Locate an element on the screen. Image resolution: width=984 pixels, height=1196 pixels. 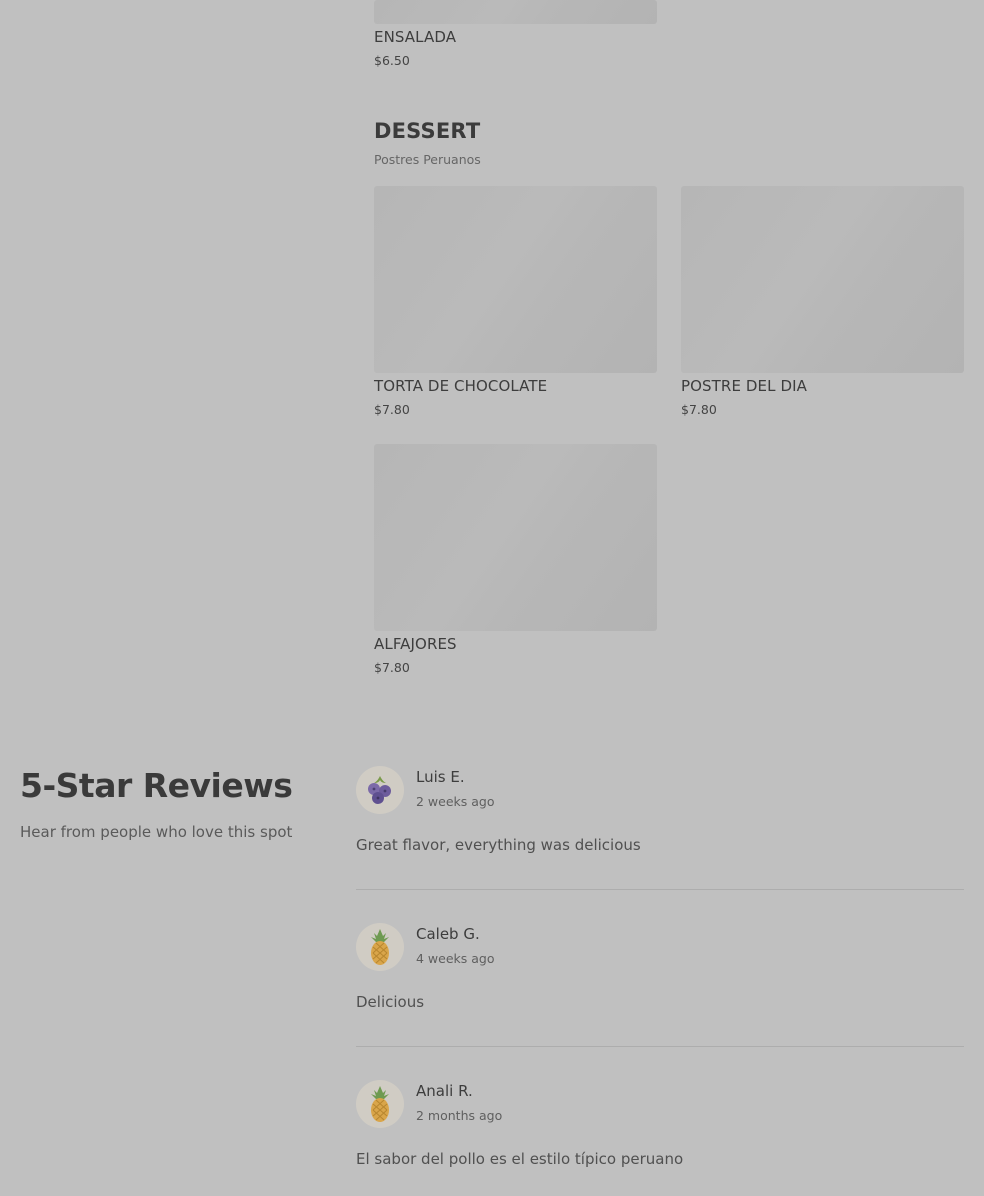
reviewer-name: Luis E. is located at coordinates (440, 777).